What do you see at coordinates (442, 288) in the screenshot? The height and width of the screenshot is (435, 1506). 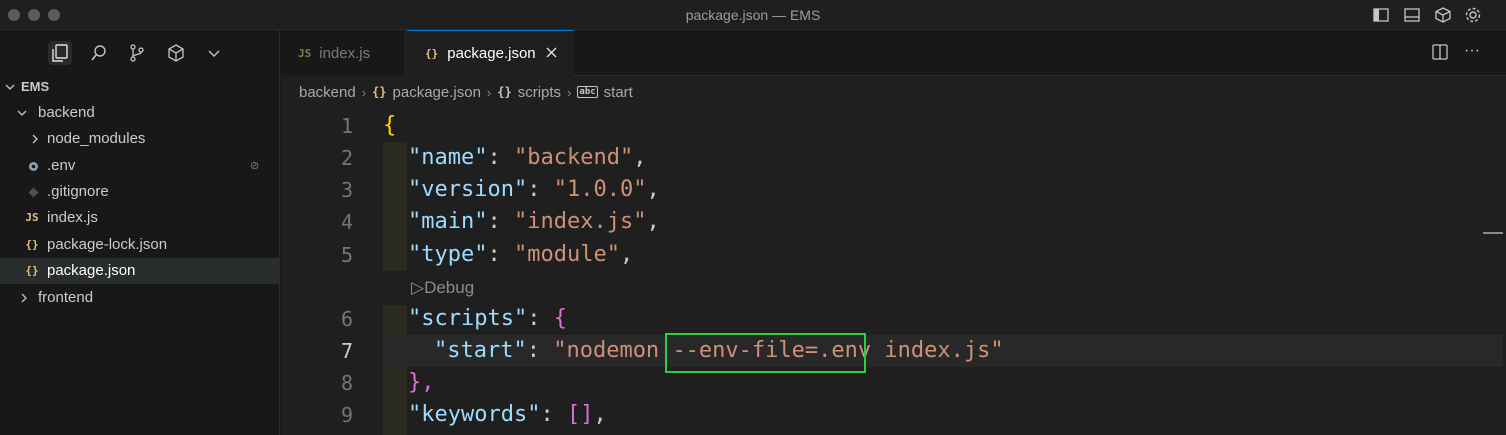 I see `debug-codelens: ▷Debug` at bounding box center [442, 288].